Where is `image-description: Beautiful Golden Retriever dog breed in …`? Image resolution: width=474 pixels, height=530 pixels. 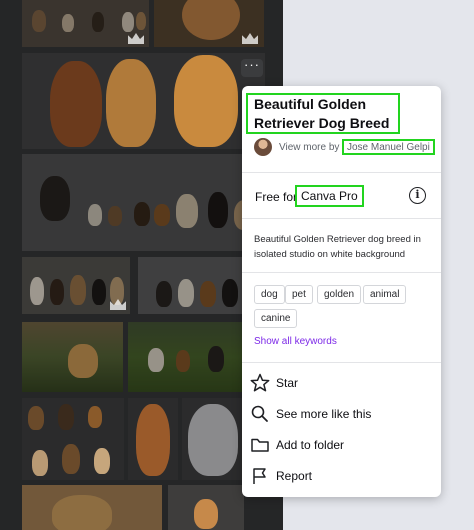
image-description: Beautiful Golden Retriever dog breed in … is located at coordinates (337, 247).